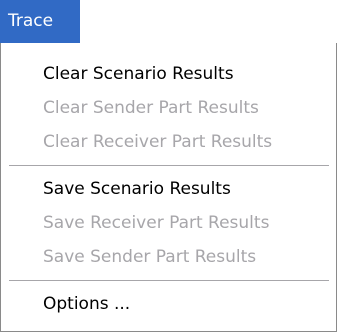 This screenshot has width=349, height=332. Describe the element at coordinates (137, 189) in the screenshot. I see `menu-item-save-scenario-results: Save Scenario Results` at that location.